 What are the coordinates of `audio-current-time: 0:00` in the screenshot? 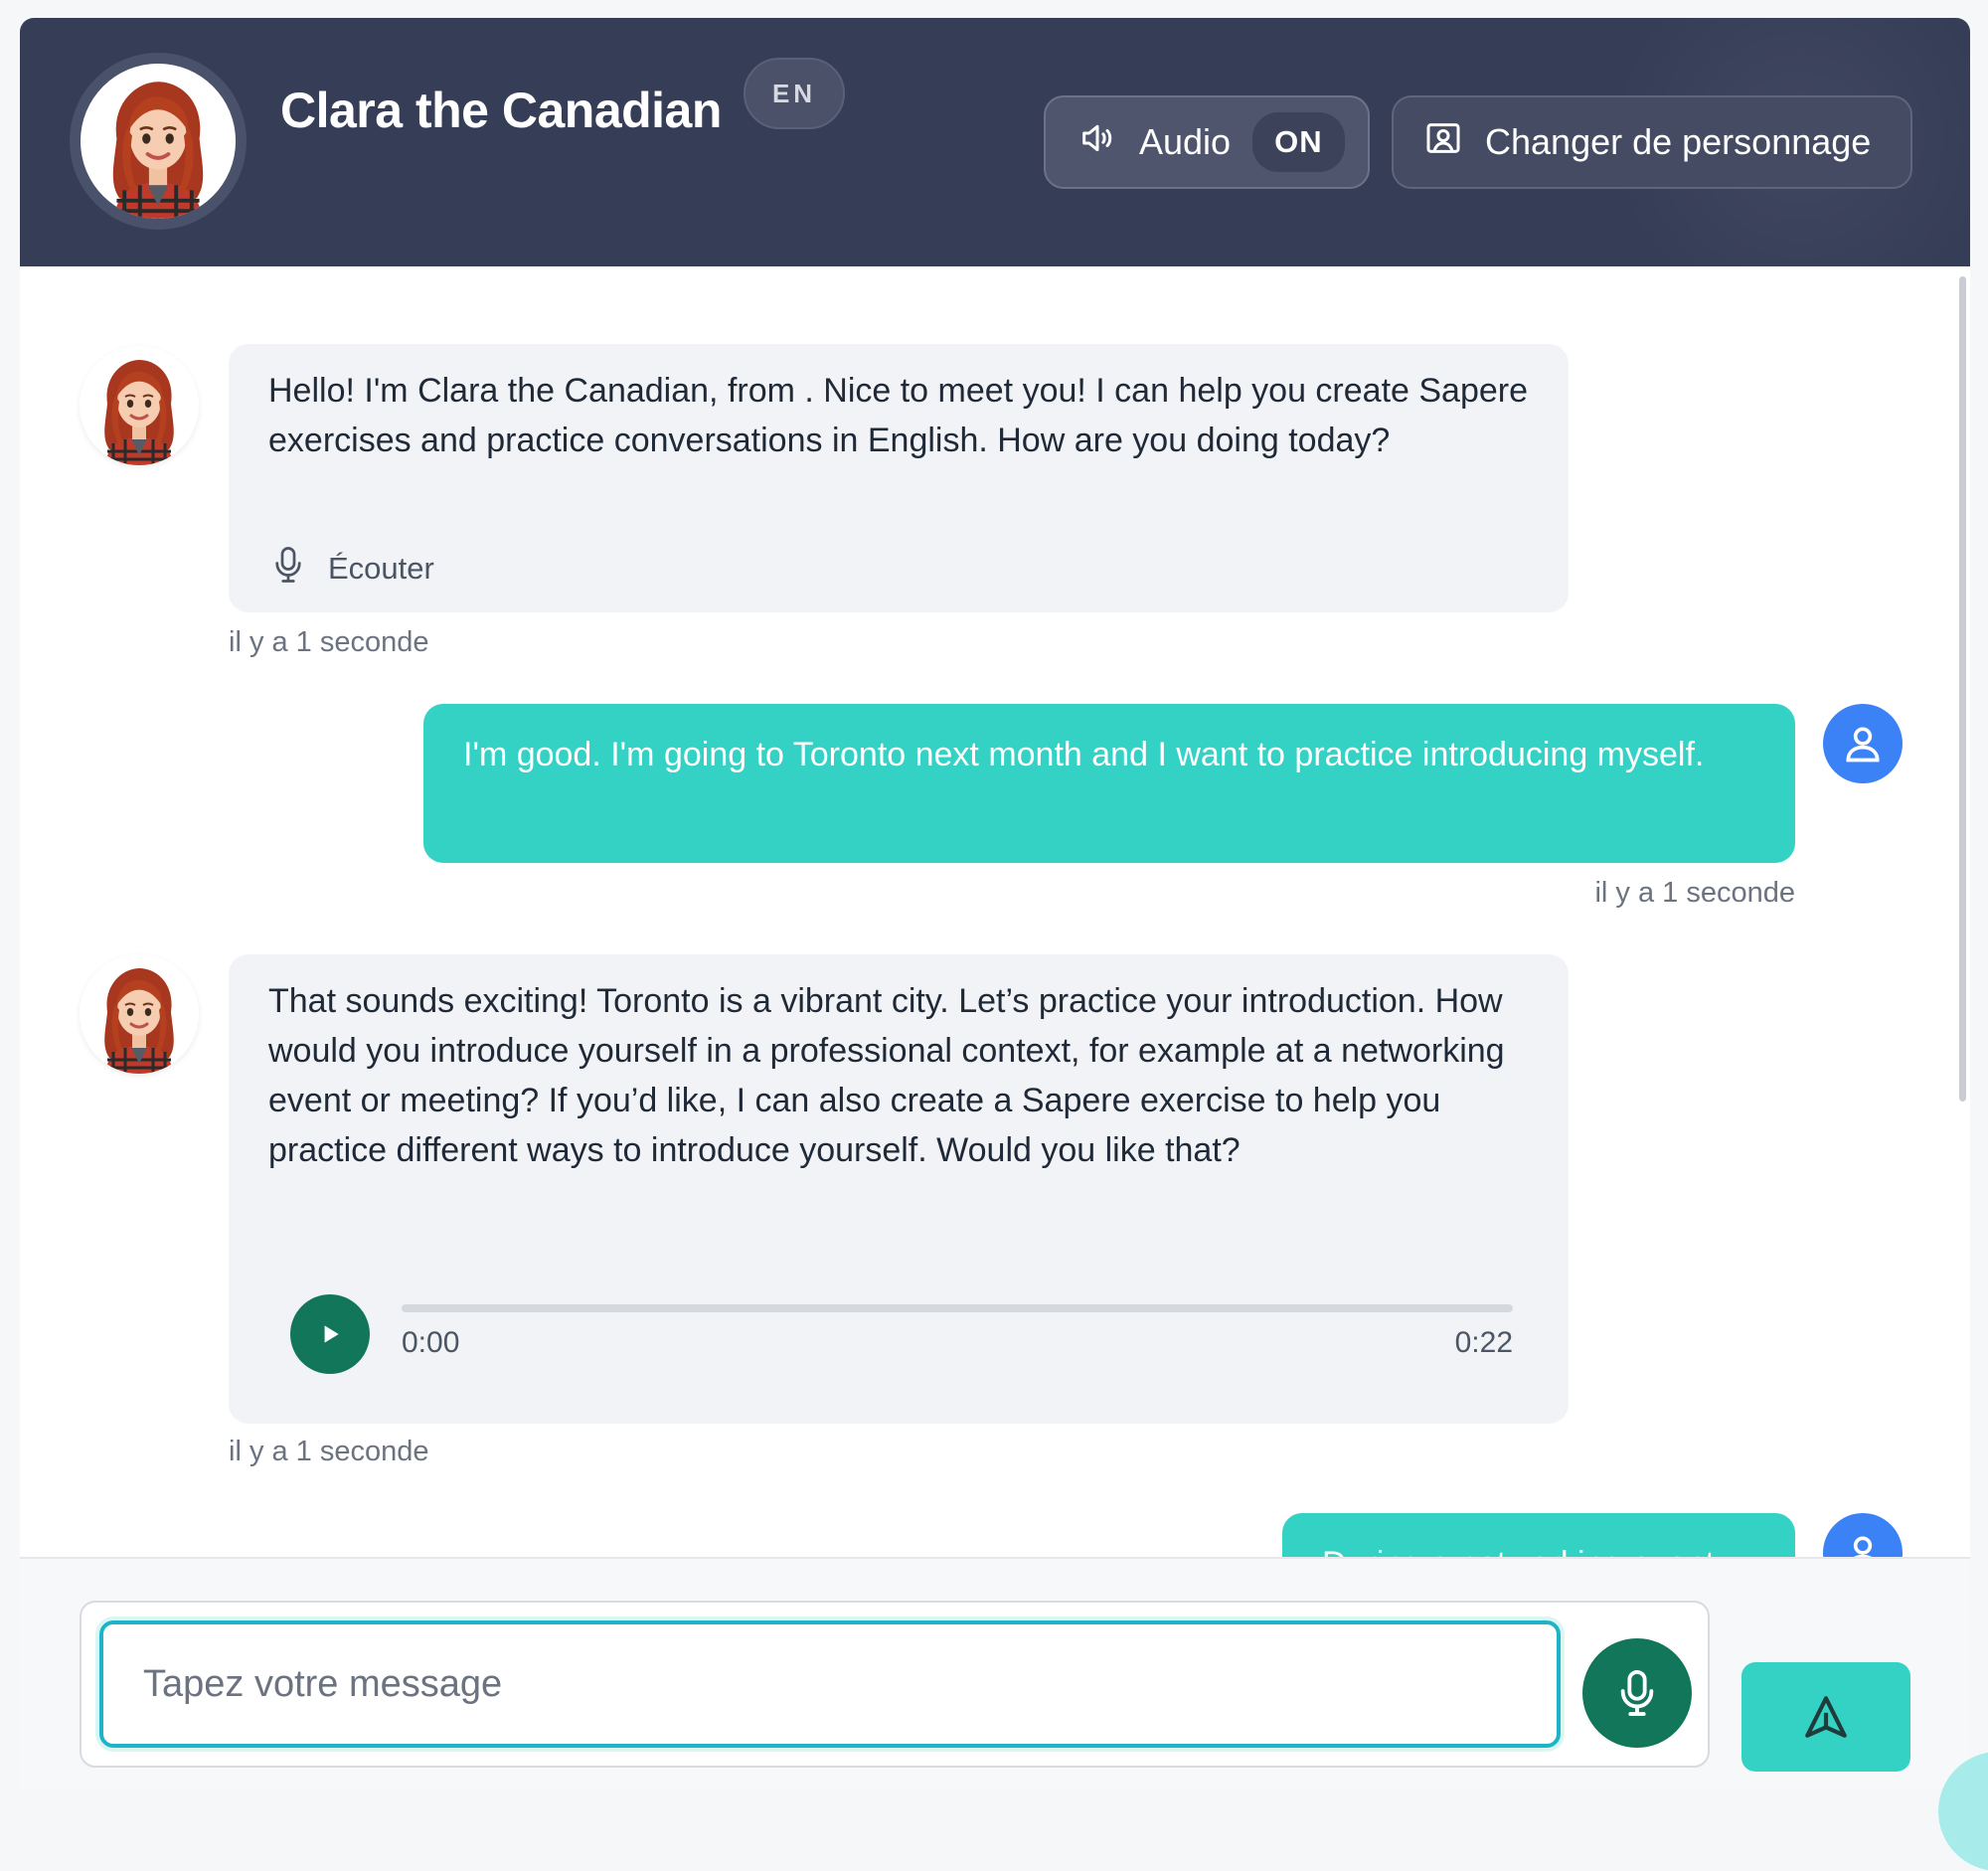 It's located at (431, 1342).